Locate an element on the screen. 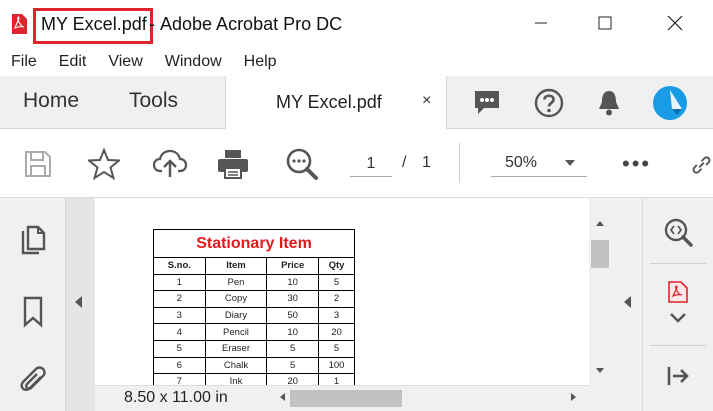 The width and height of the screenshot is (713, 411). printer-icon is located at coordinates (233, 164).